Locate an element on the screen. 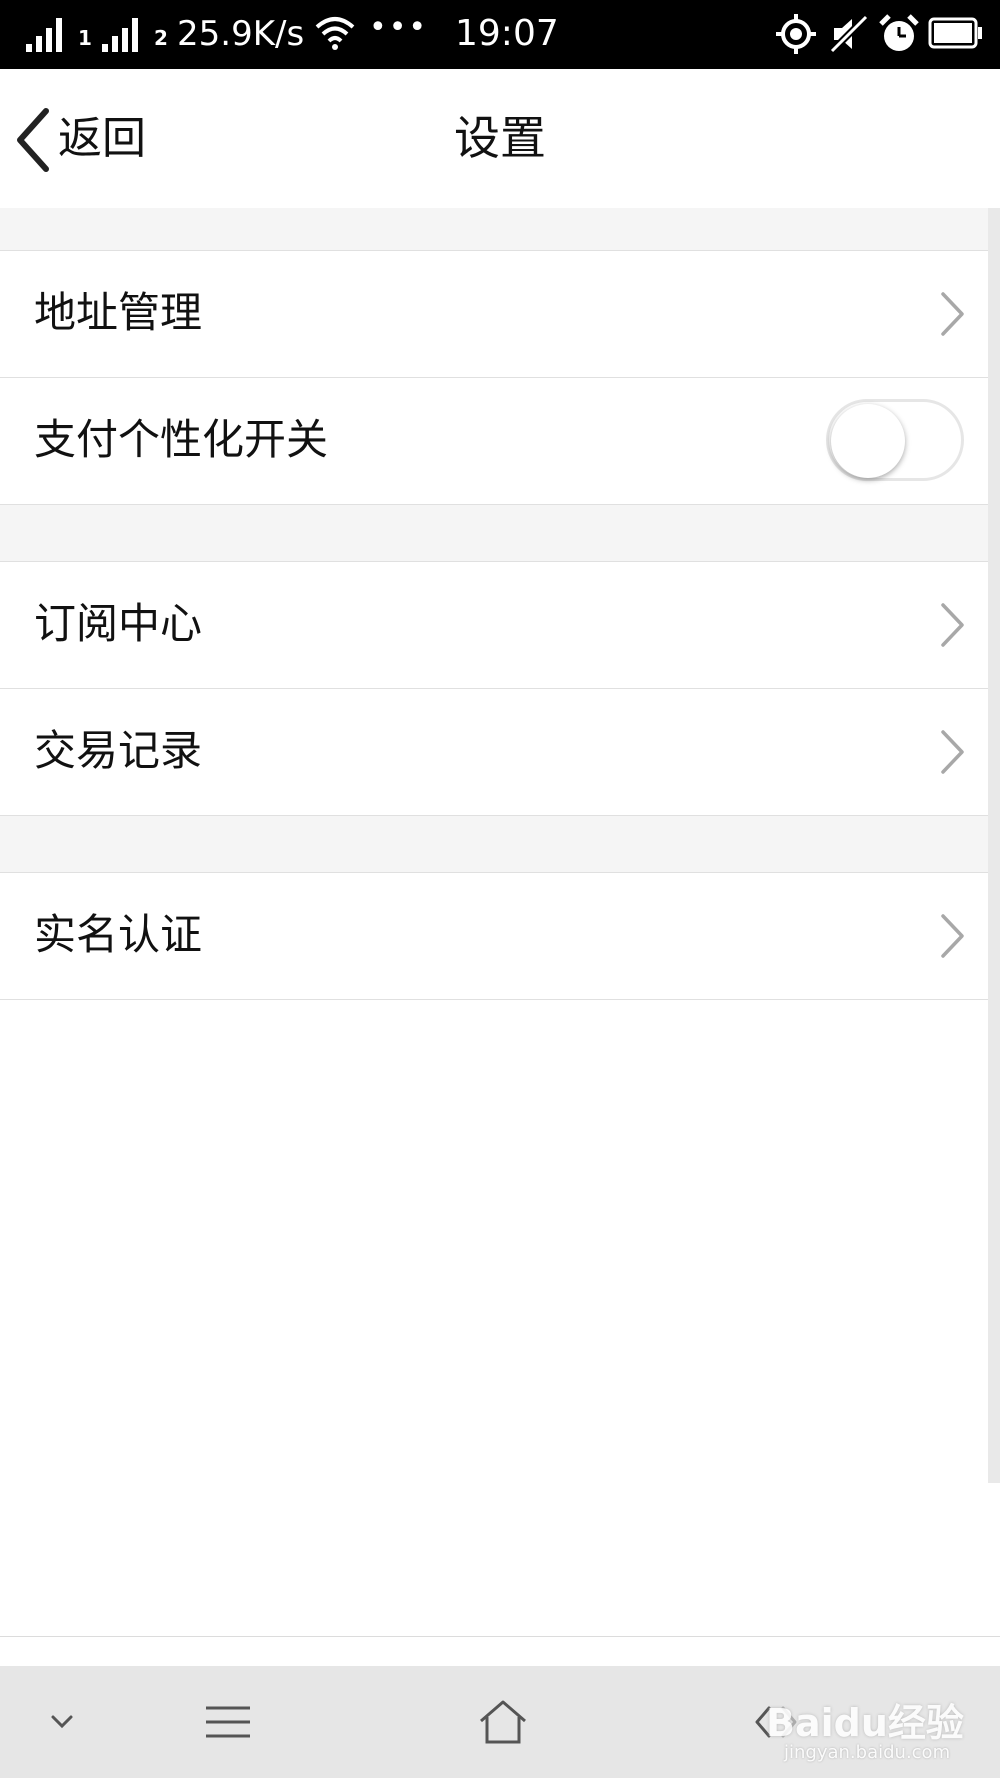  menu-button is located at coordinates (228, 1722).